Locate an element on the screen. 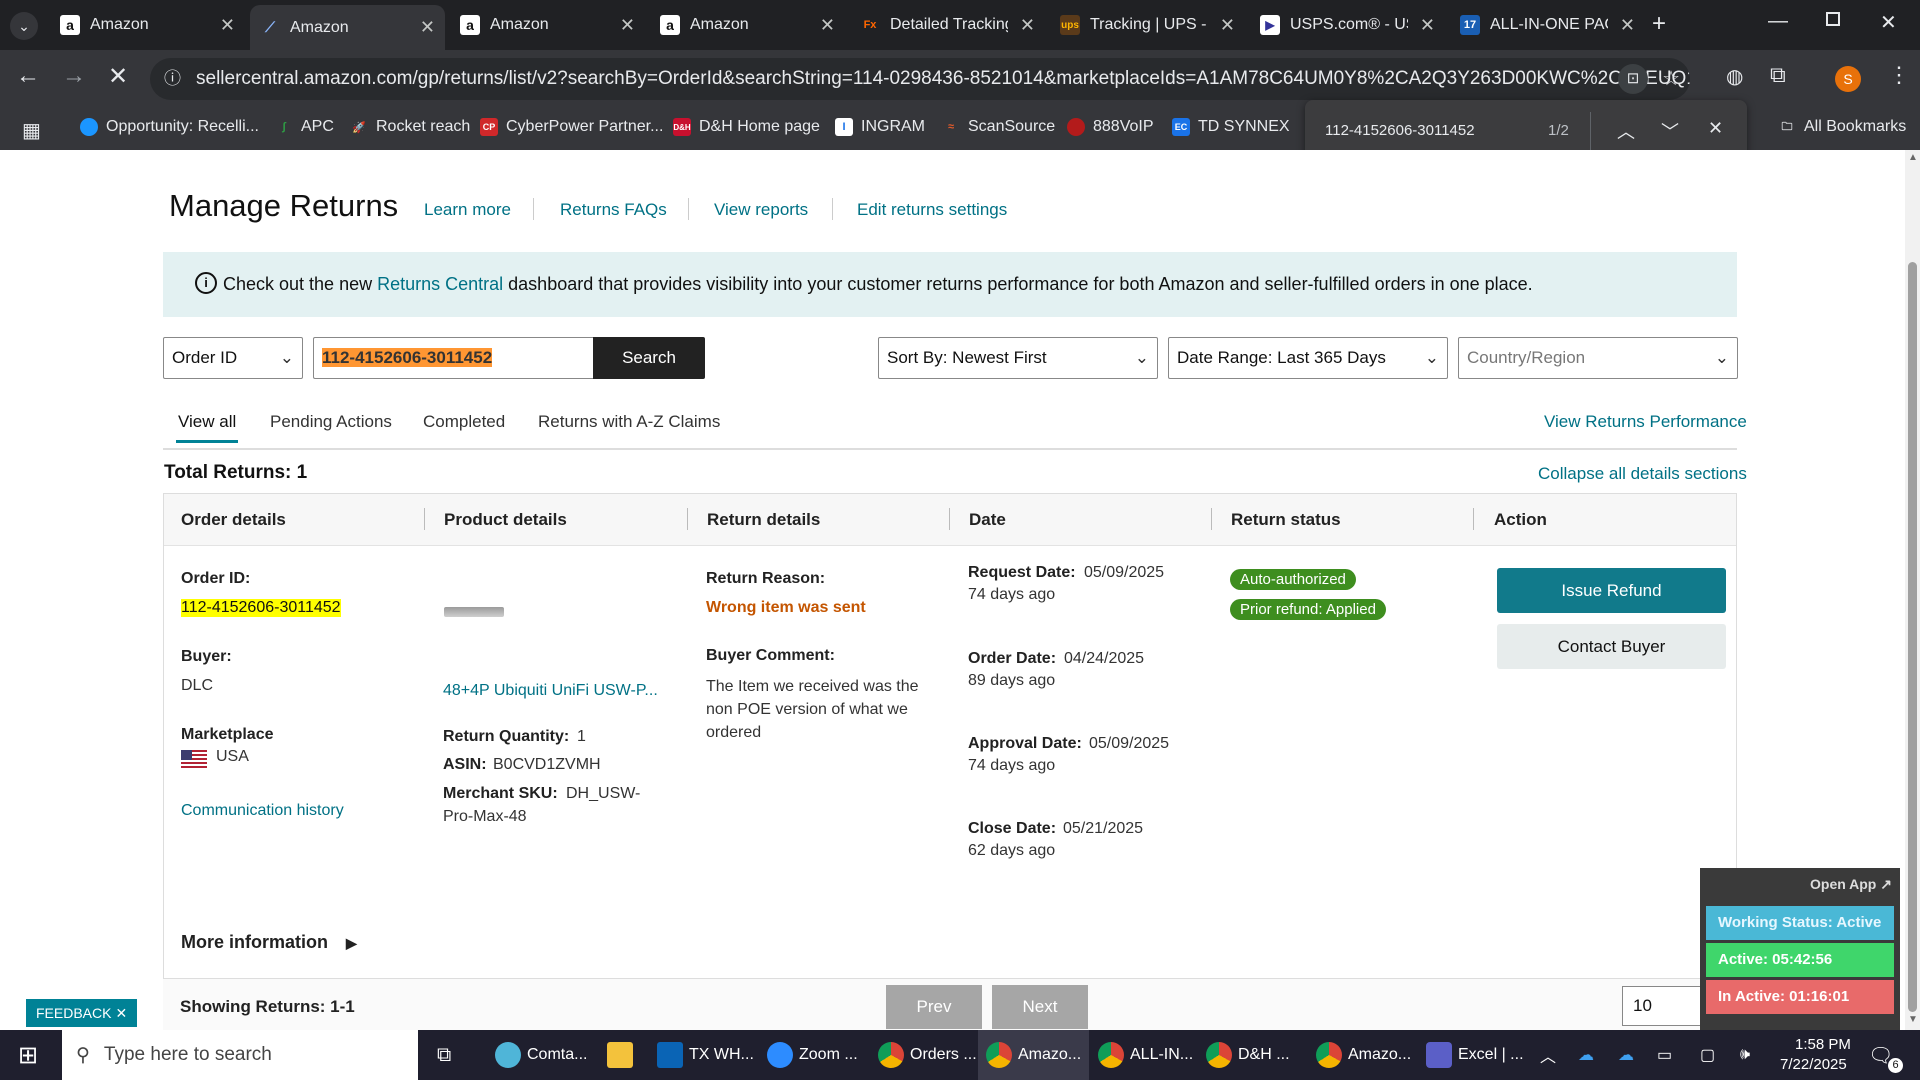  next-button: Next is located at coordinates (1040, 1007).